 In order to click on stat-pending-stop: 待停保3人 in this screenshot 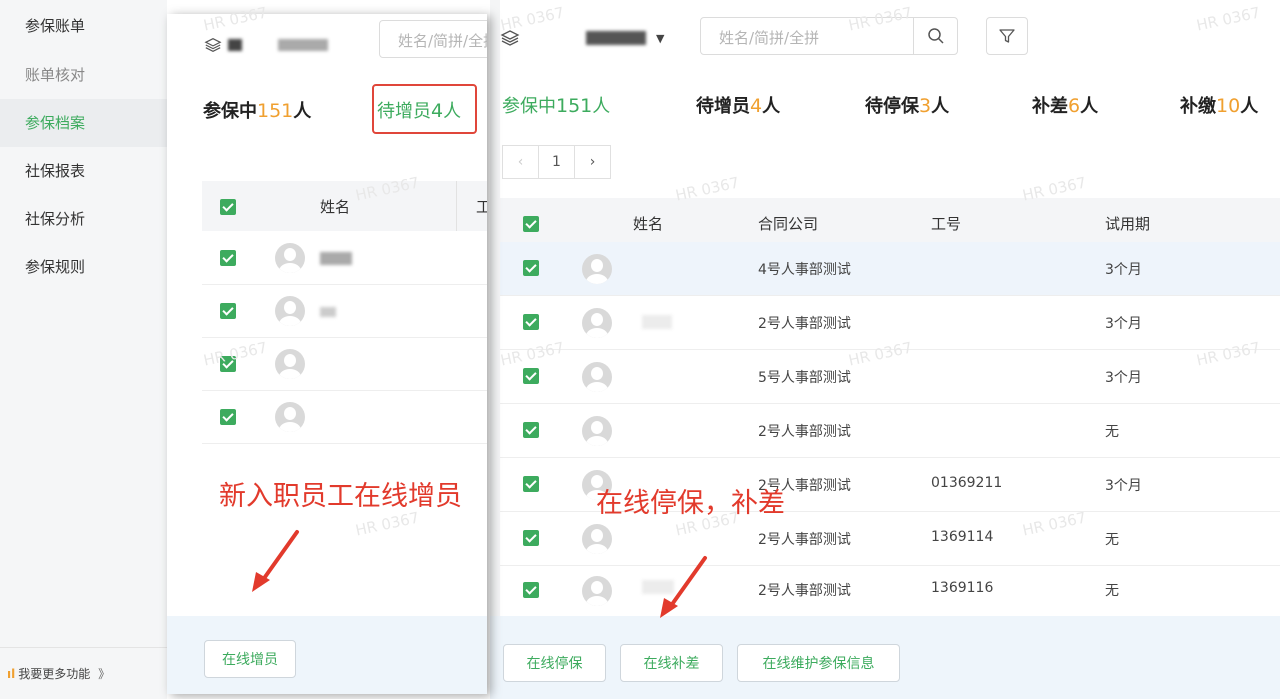, I will do `click(907, 105)`.